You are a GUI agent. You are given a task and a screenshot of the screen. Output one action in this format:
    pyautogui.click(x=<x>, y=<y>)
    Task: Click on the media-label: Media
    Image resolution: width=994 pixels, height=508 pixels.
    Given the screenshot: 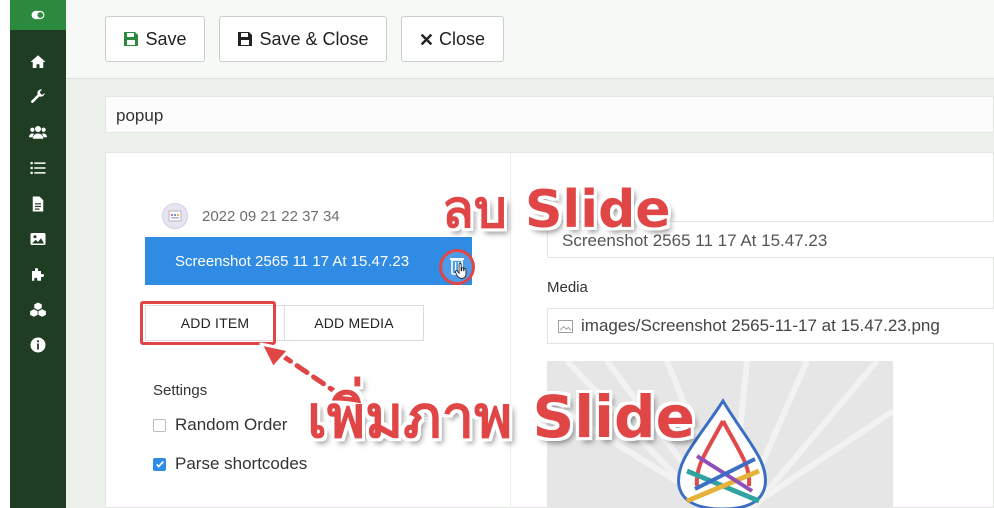 What is the action you would take?
    pyautogui.click(x=567, y=287)
    